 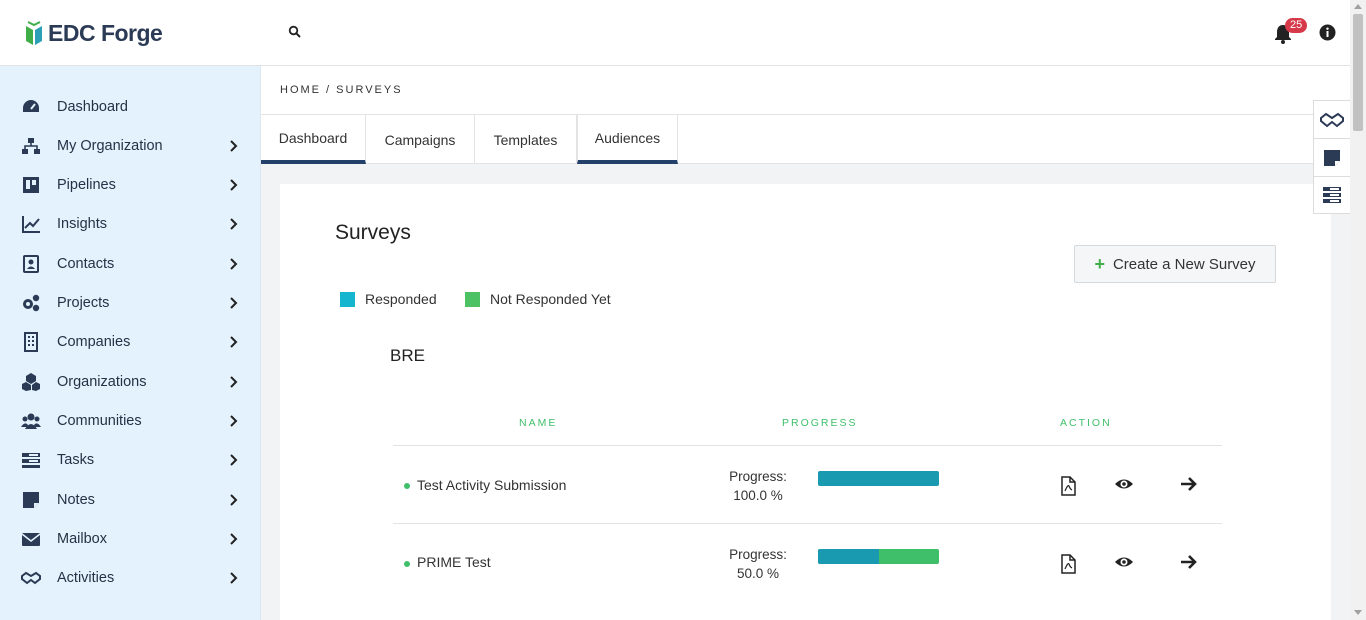 I want to click on sidebar-item-projects: Projects, so click(x=130, y=302).